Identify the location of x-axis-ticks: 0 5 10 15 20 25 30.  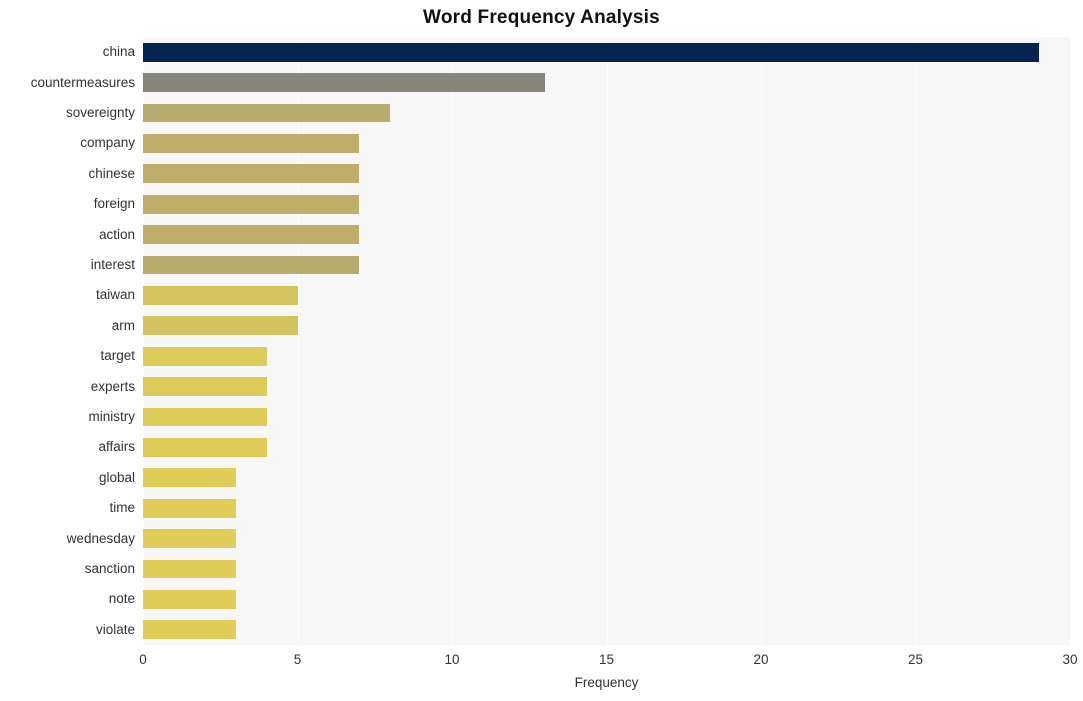
(541, 663).